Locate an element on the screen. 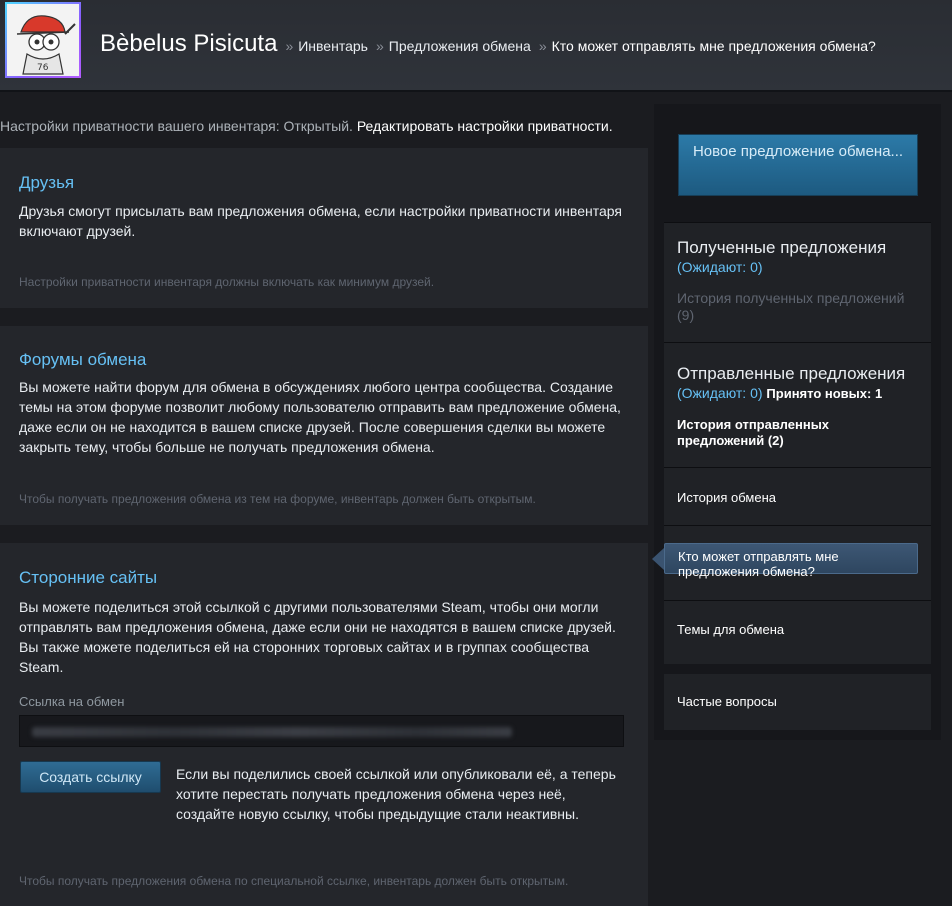 The image size is (952, 906). avatar-drawing-icon: 76 is located at coordinates (43, 40).